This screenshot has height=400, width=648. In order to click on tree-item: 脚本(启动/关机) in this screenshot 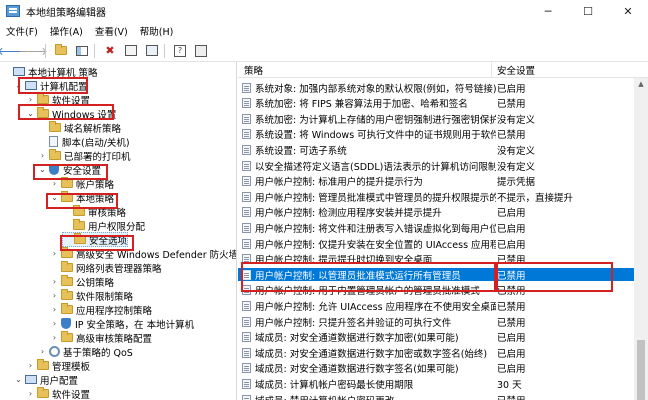, I will do `click(84, 141)`.